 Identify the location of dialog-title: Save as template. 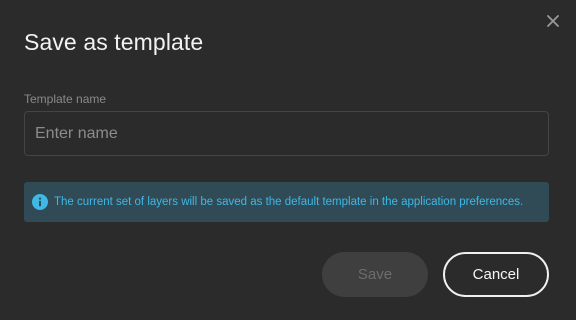
(114, 42).